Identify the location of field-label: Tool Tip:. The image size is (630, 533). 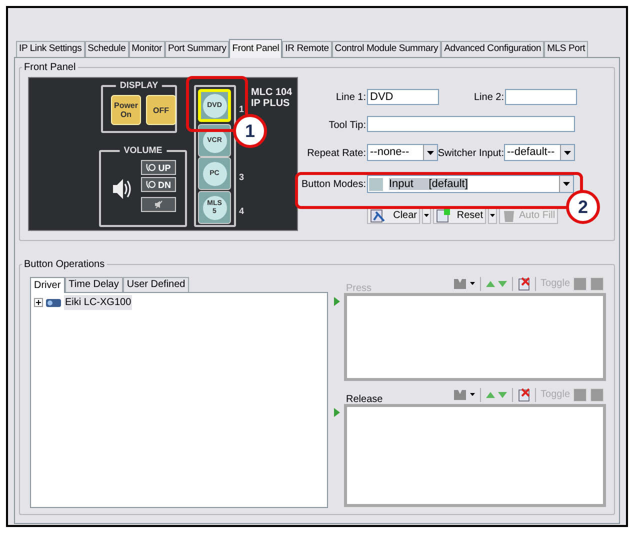
(347, 126).